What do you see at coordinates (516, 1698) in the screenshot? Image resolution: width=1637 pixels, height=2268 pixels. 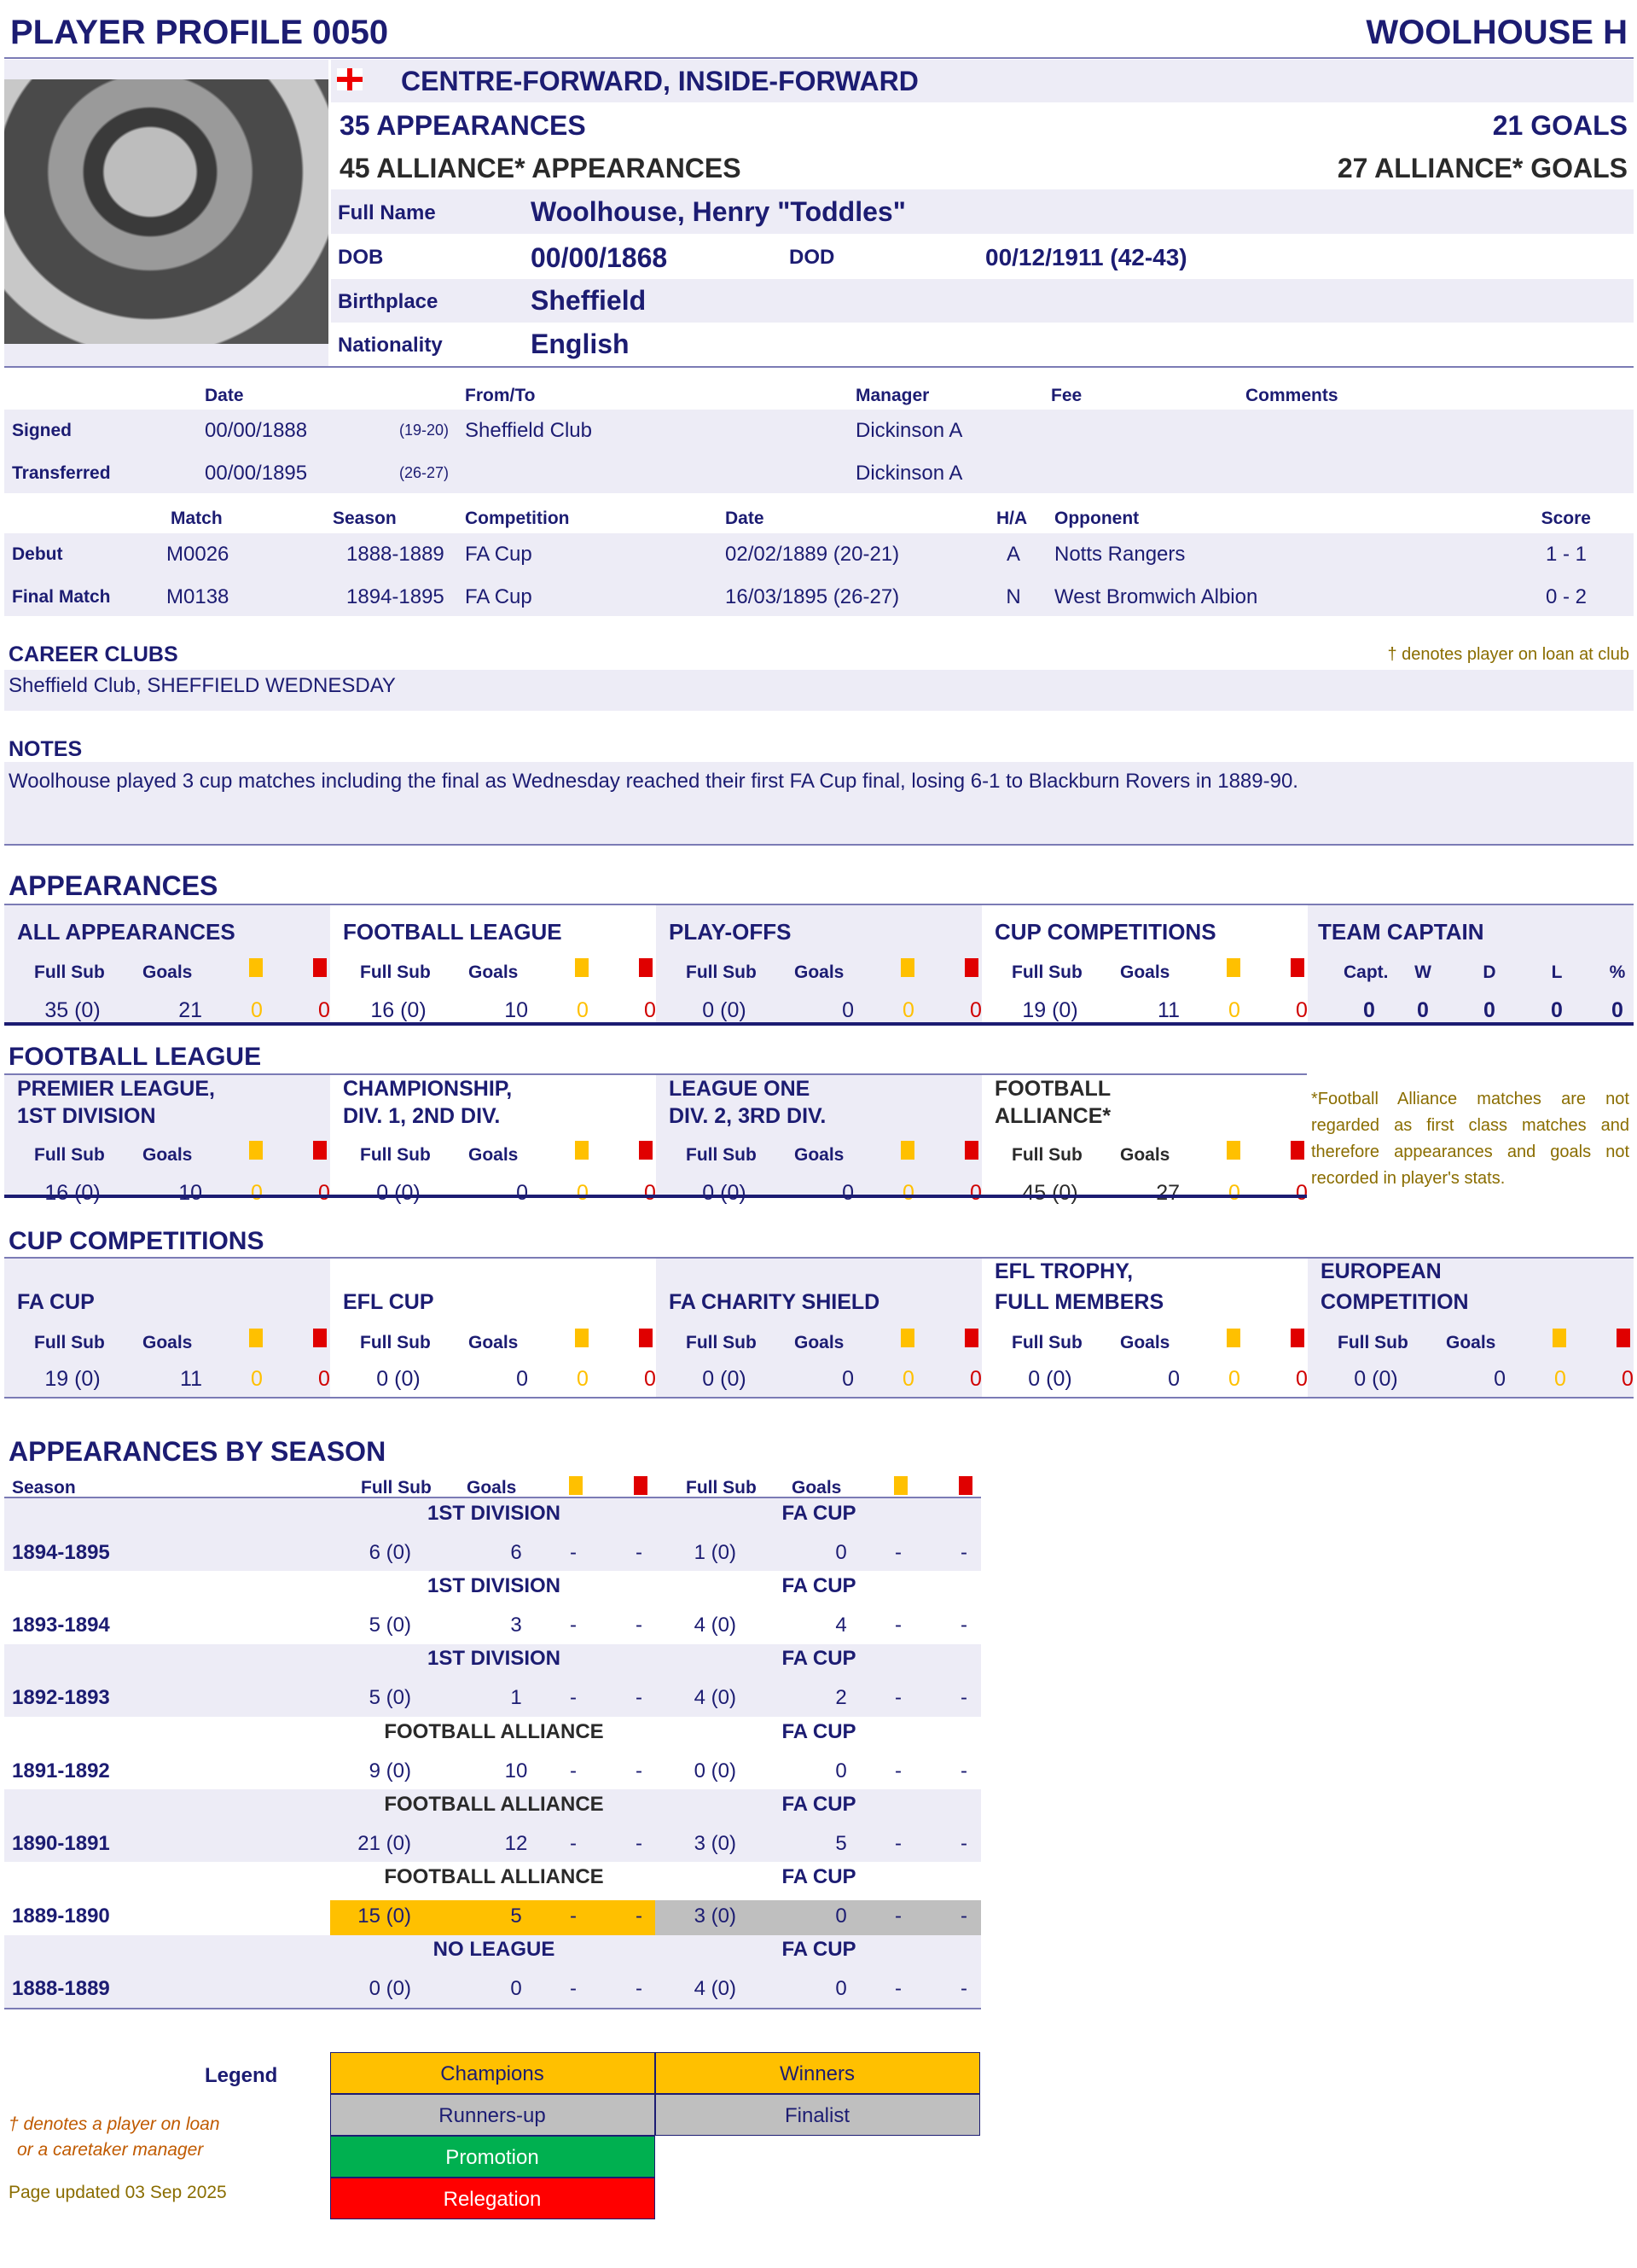 I see `league-goals: 1` at bounding box center [516, 1698].